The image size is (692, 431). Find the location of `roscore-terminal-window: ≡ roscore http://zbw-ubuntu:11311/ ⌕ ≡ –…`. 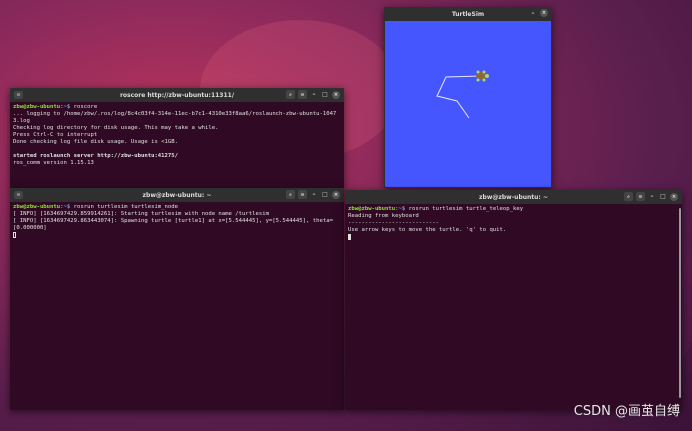

roscore-terminal-window: ≡ roscore http://zbw-ubuntu:11311/ ⌕ ≡ –… is located at coordinates (177, 138).